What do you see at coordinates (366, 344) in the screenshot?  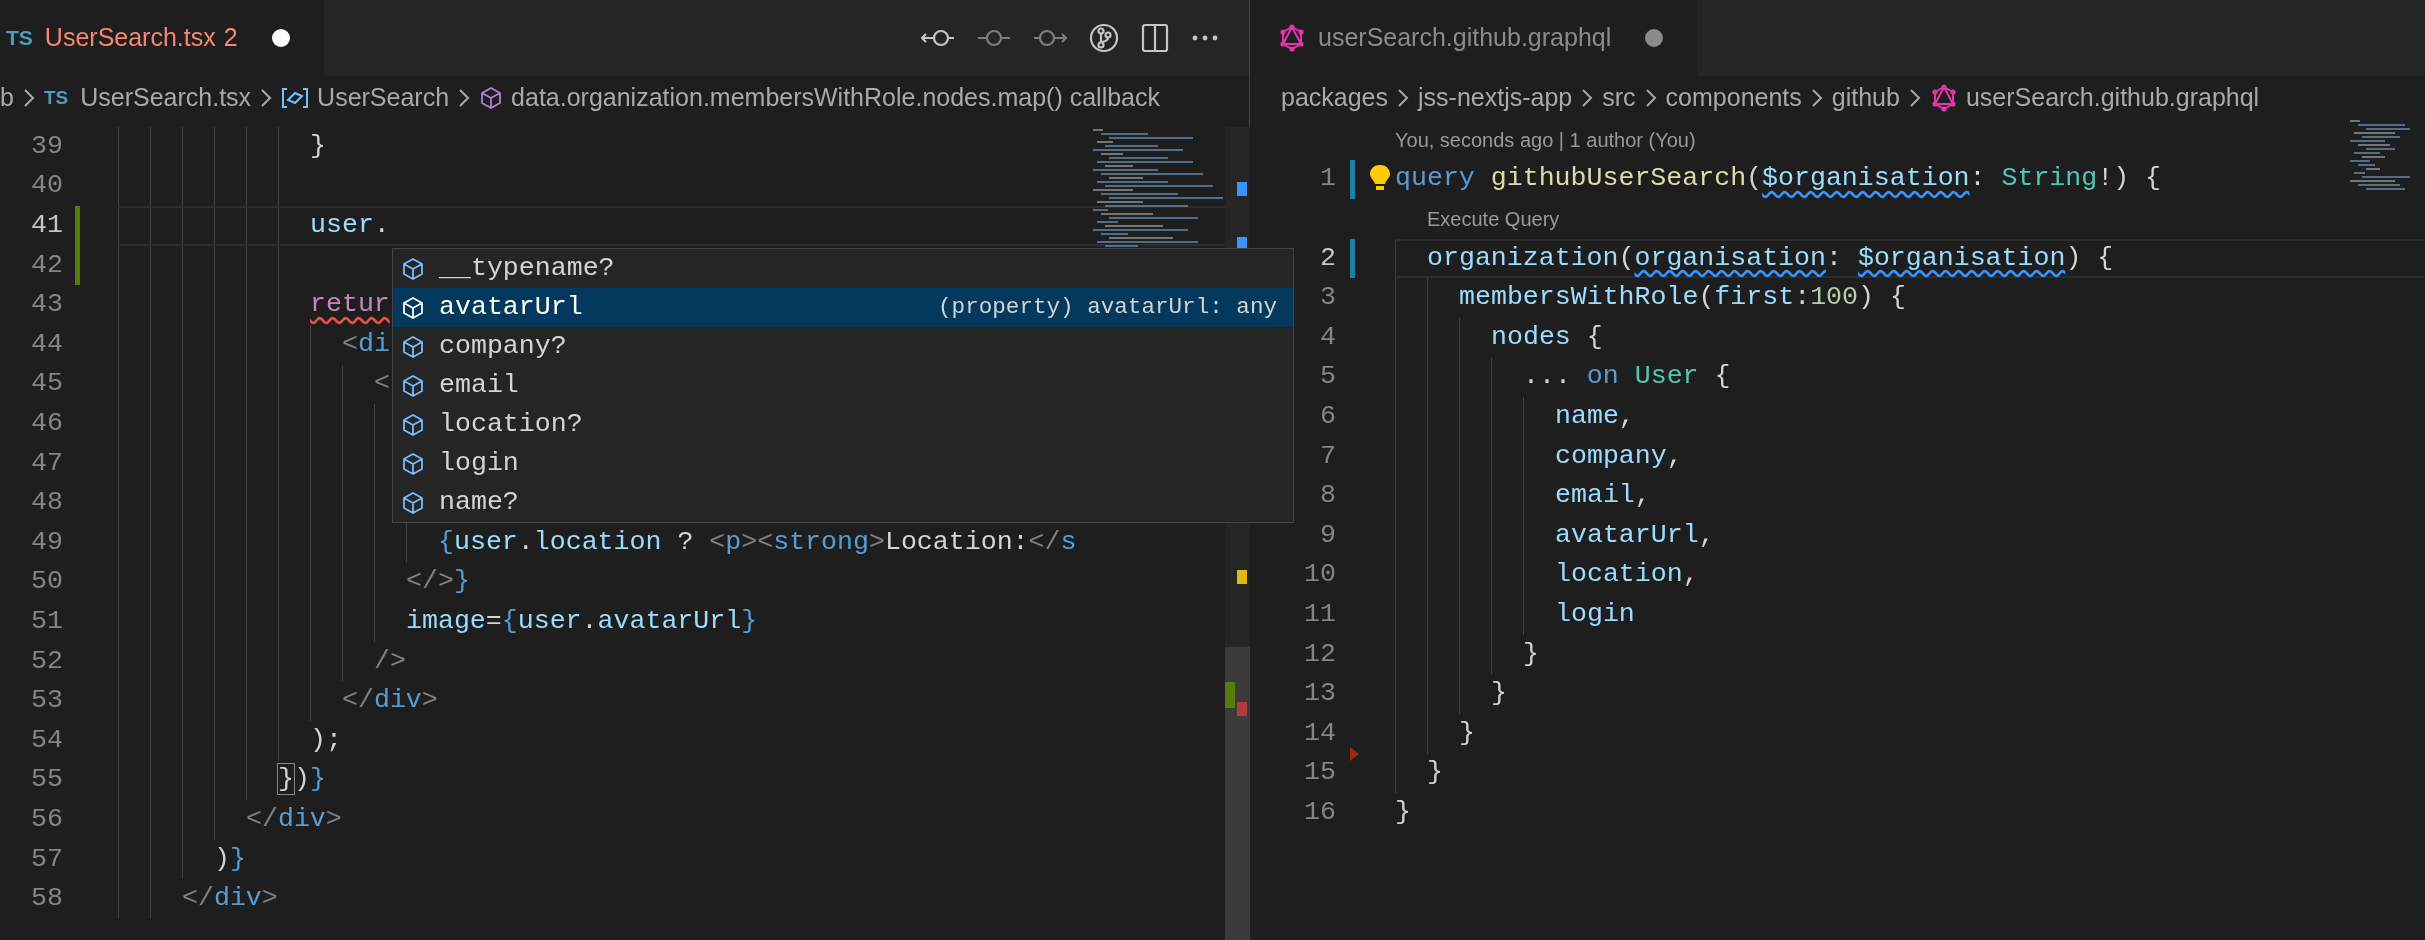 I see `code-line: <di` at bounding box center [366, 344].